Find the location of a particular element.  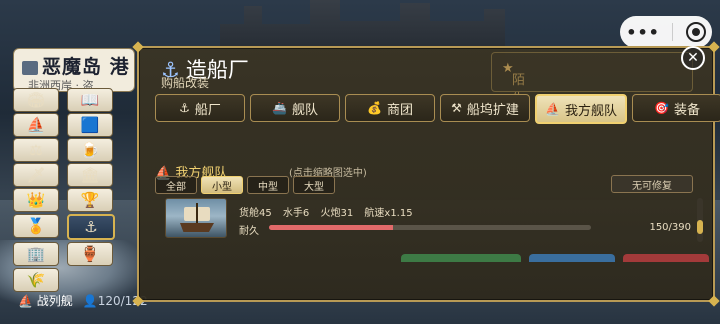

beer-icon: 🍺 is located at coordinates (90, 150).